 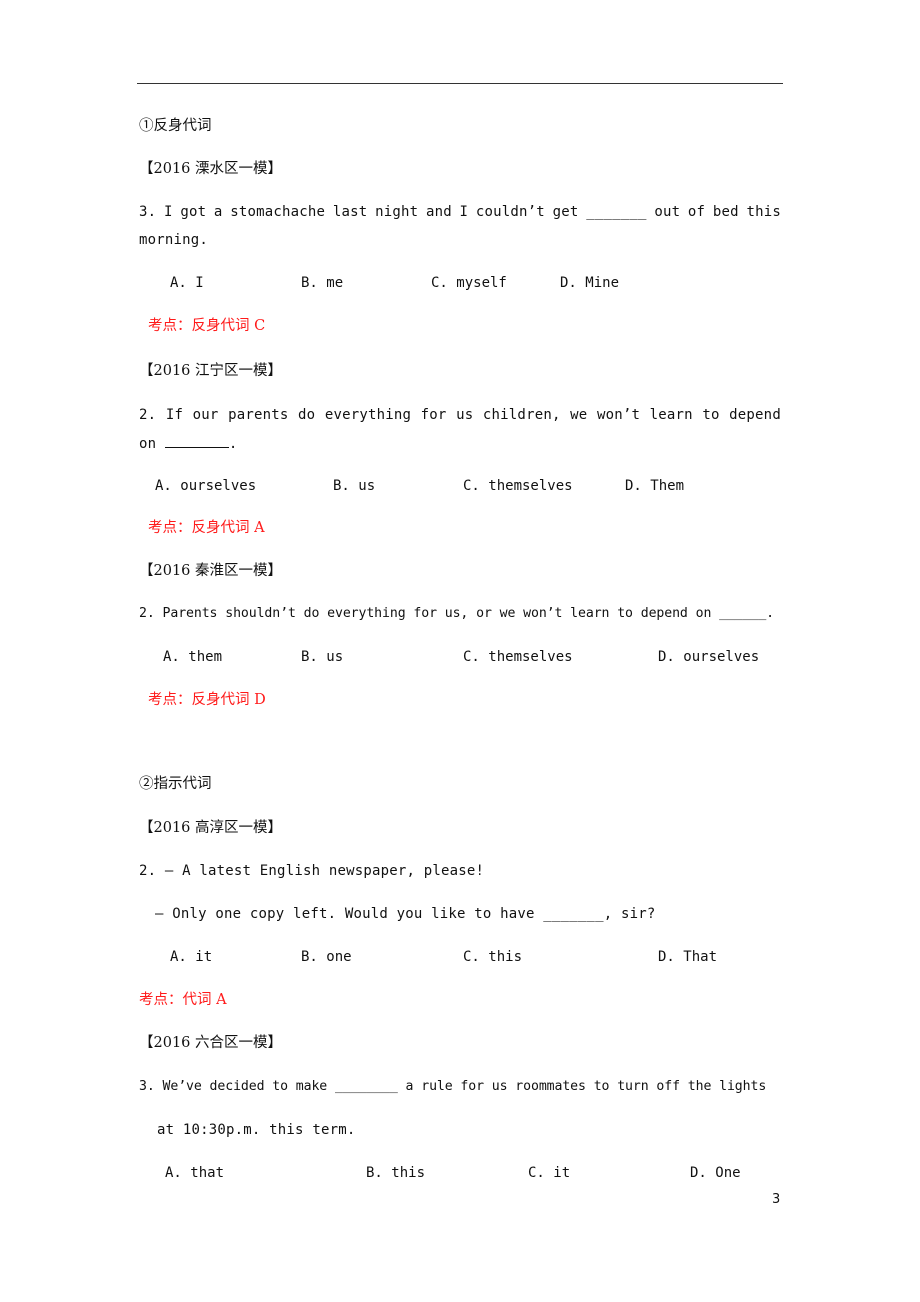 I want to click on option-b: B. this, so click(x=395, y=1173).